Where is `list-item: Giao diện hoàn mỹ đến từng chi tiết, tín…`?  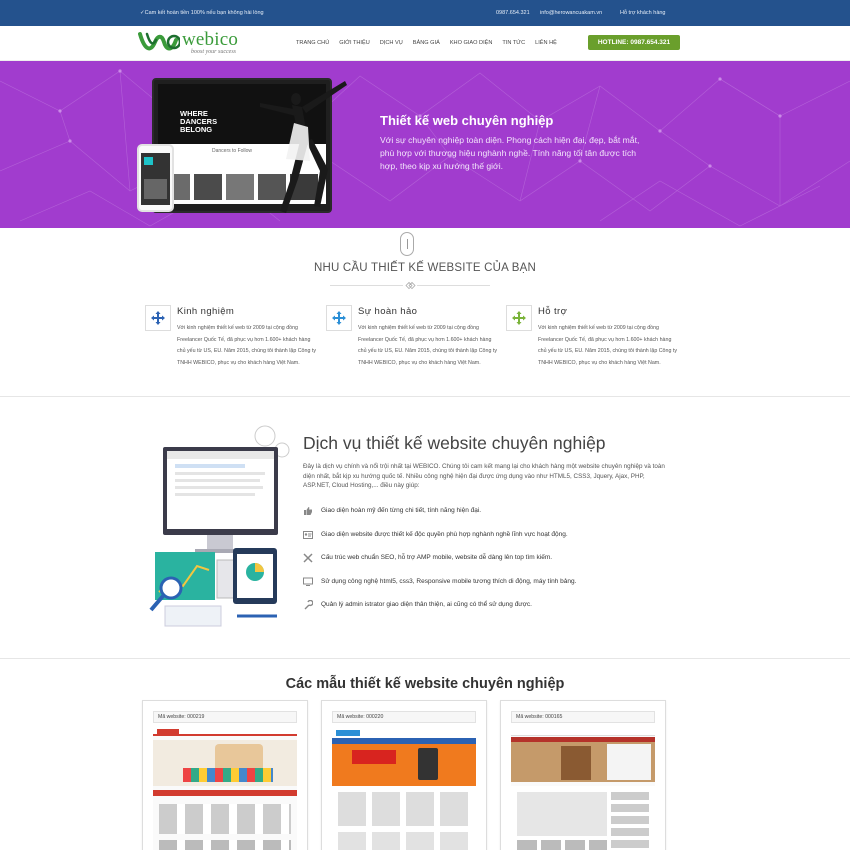
list-item: Giao diện hoàn mỹ đến từng chi tiết, tín… is located at coordinates (493, 514).